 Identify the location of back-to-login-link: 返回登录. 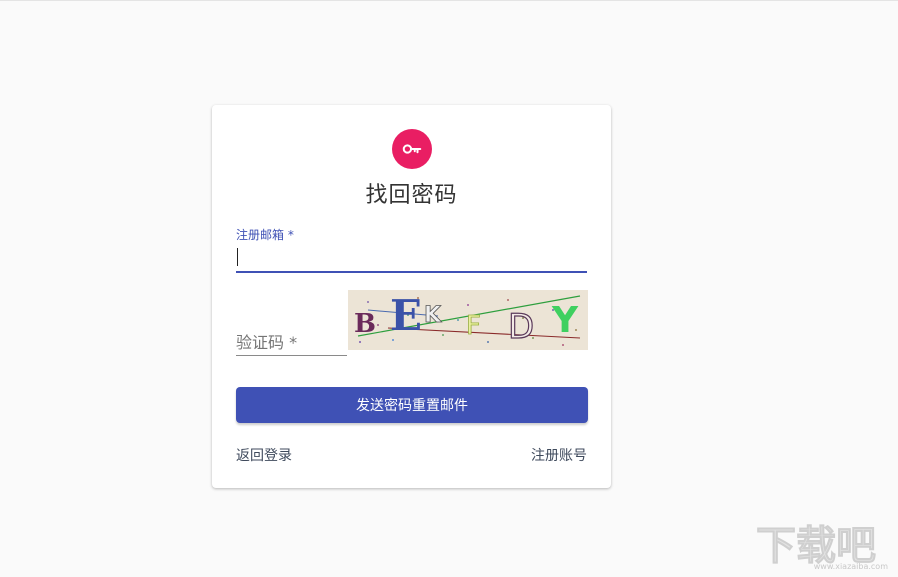
(264, 455).